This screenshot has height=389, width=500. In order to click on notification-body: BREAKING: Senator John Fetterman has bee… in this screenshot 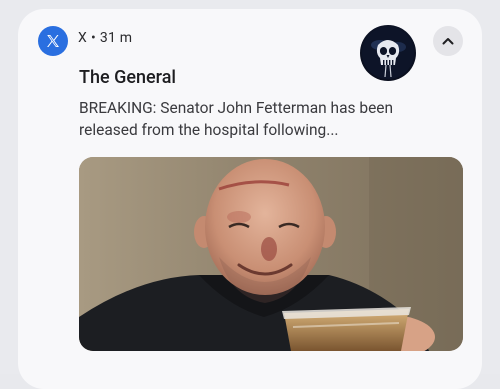, I will do `click(254, 119)`.